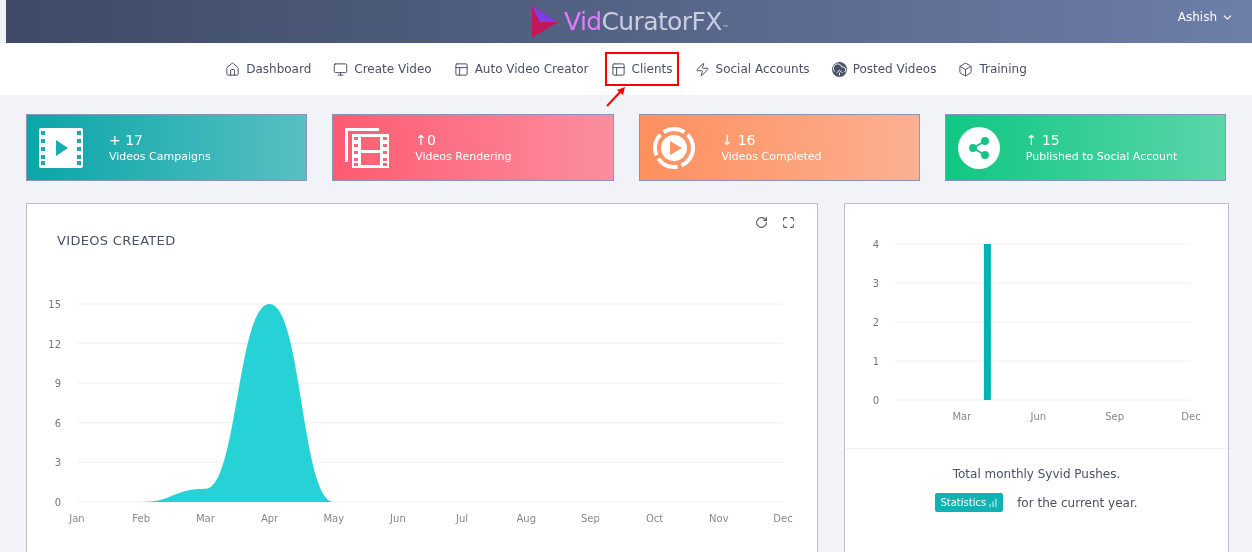 Image resolution: width=1252 pixels, height=552 pixels. What do you see at coordinates (655, 518) in the screenshot?
I see `x-tick-label: Oct` at bounding box center [655, 518].